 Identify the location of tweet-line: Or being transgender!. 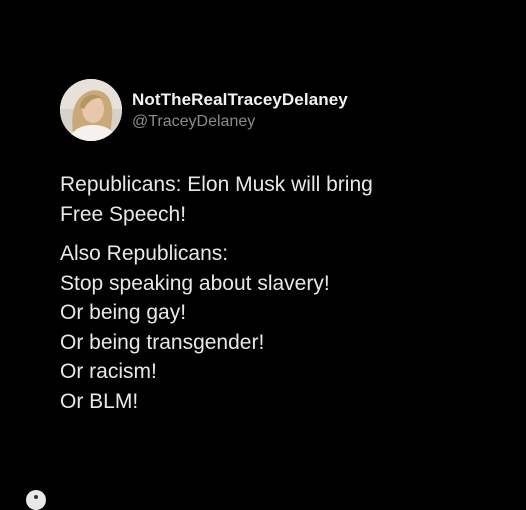
(162, 342).